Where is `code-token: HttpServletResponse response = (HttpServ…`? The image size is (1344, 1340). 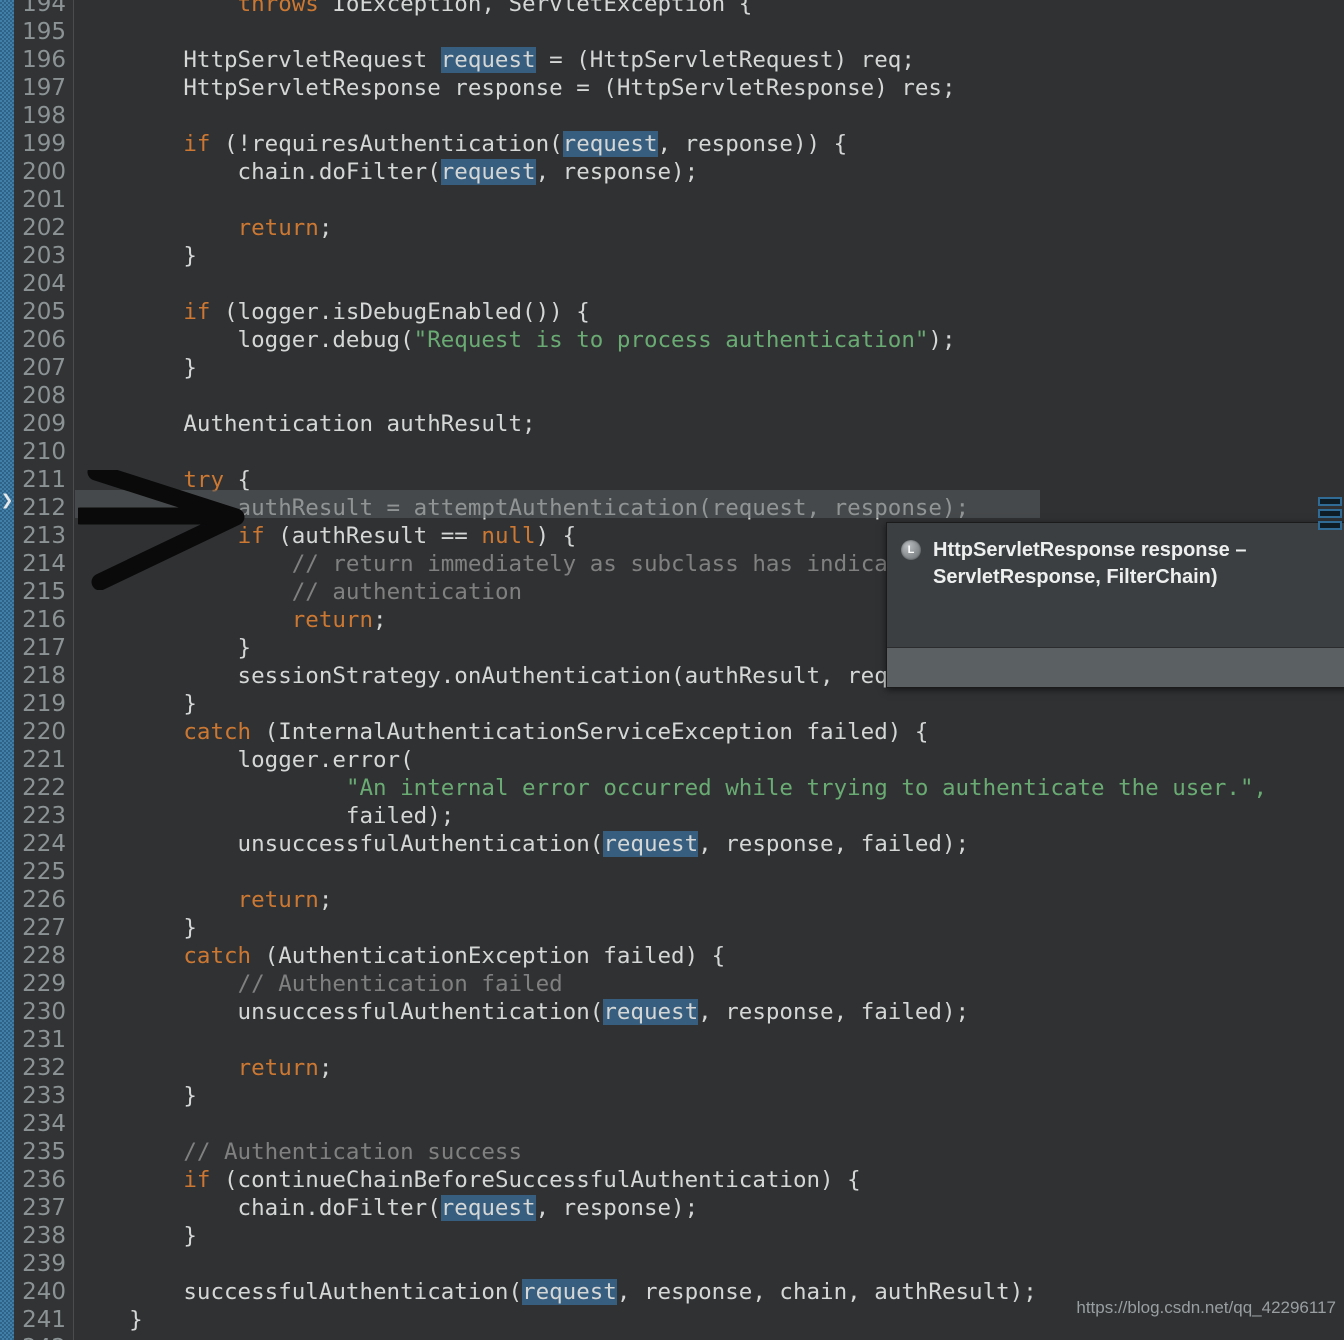
code-token: HttpServletResponse response = (HttpServ… is located at coordinates (515, 88).